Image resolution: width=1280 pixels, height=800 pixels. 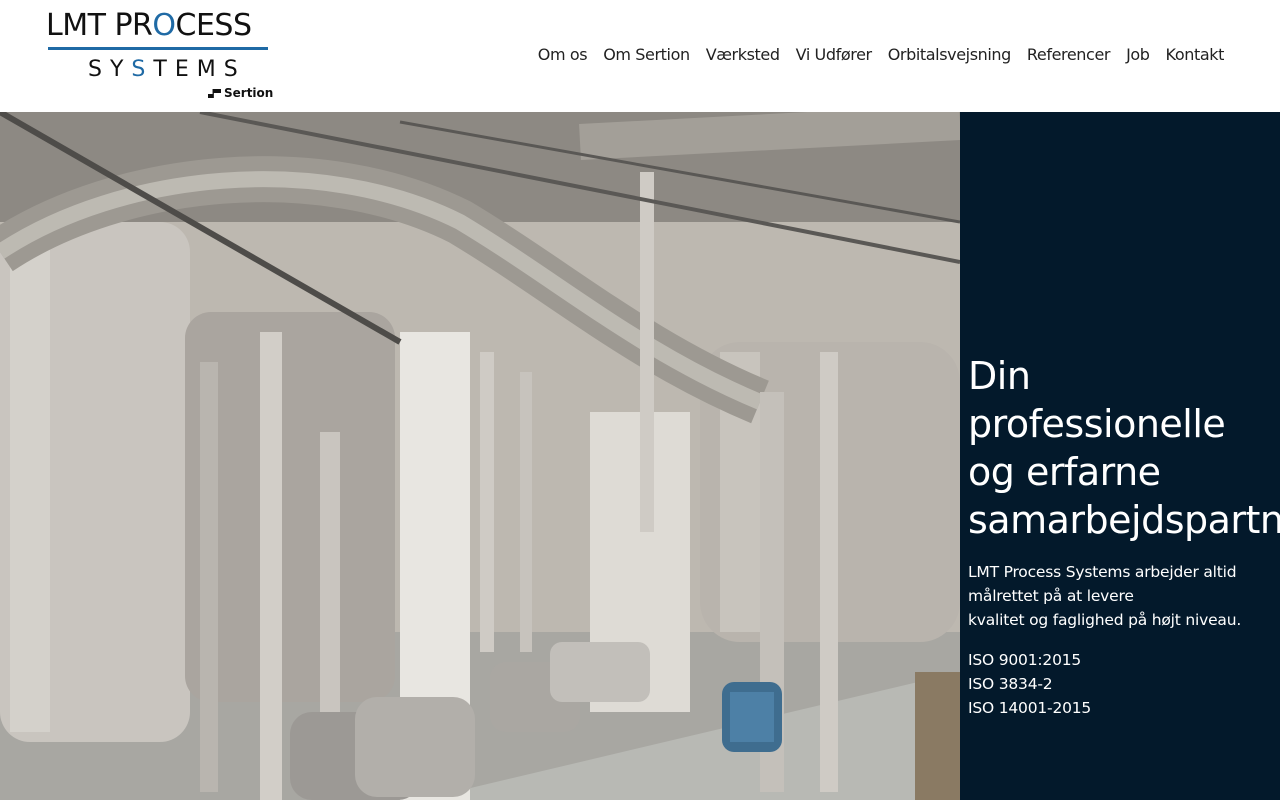 I want to click on hero-description-line: kvalitet og faglighed på højt niveau., so click(x=1105, y=620).